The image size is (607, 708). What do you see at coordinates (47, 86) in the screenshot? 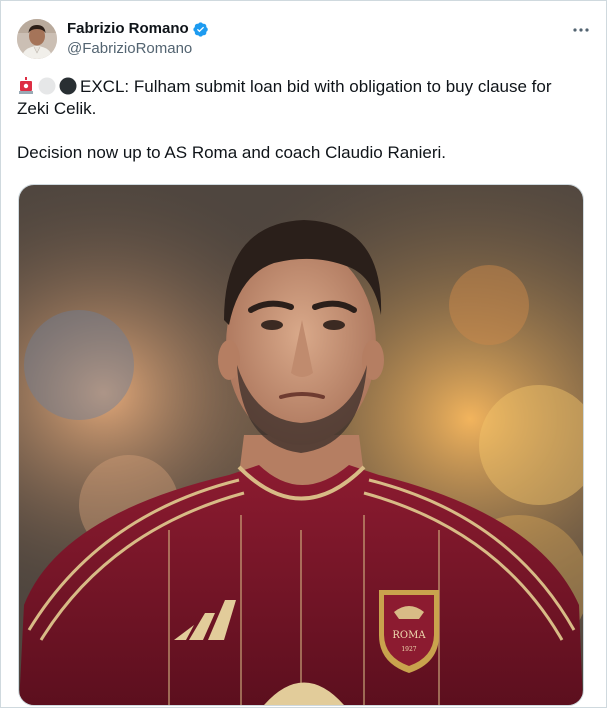
I see `white-circle-emoji` at bounding box center [47, 86].